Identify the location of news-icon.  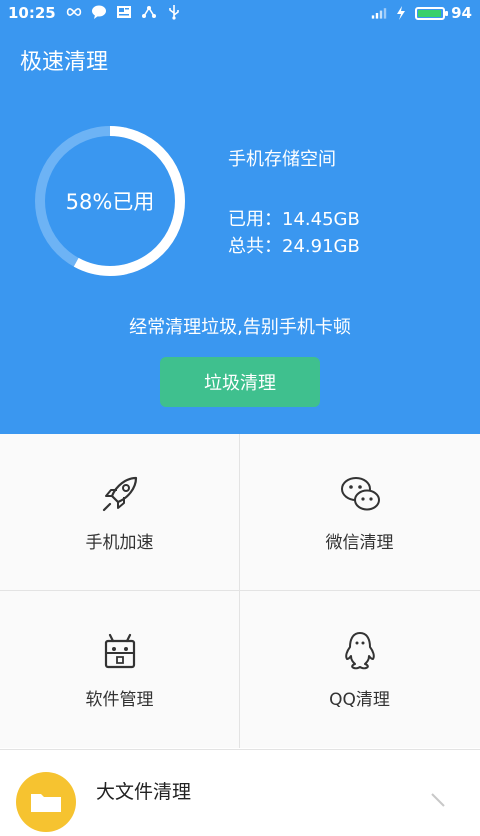
(124, 12).